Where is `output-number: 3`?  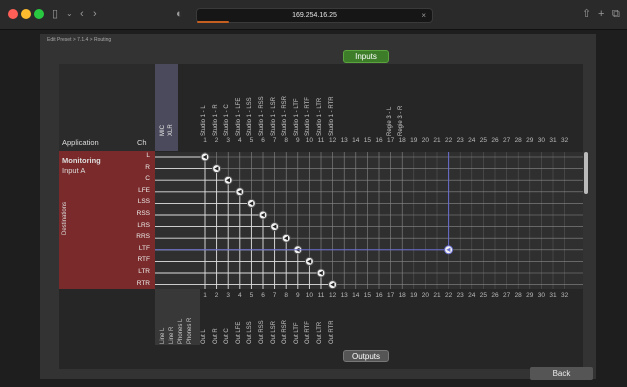 output-number: 3 is located at coordinates (228, 295).